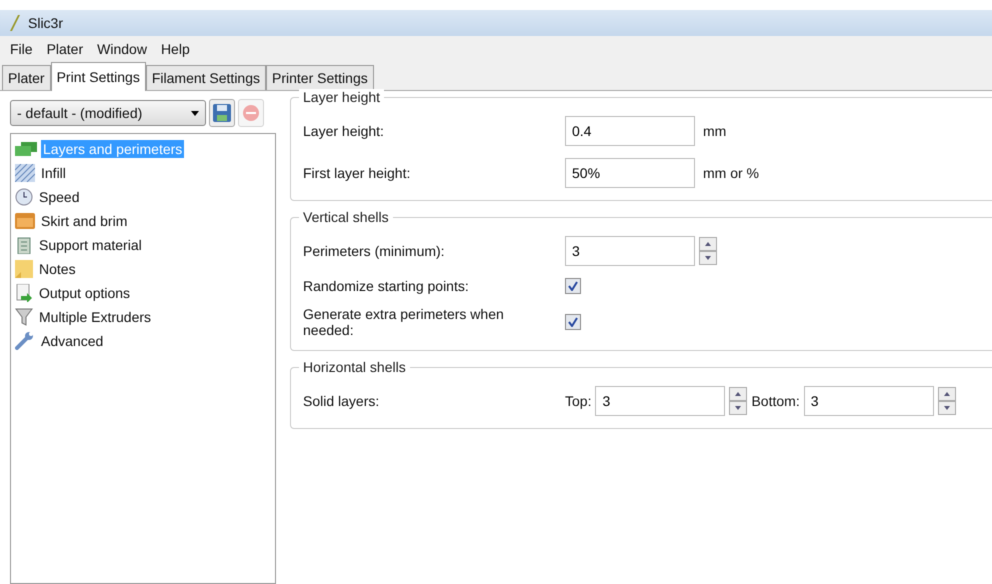  What do you see at coordinates (46, 23) in the screenshot?
I see `window-title: Slic3r` at bounding box center [46, 23].